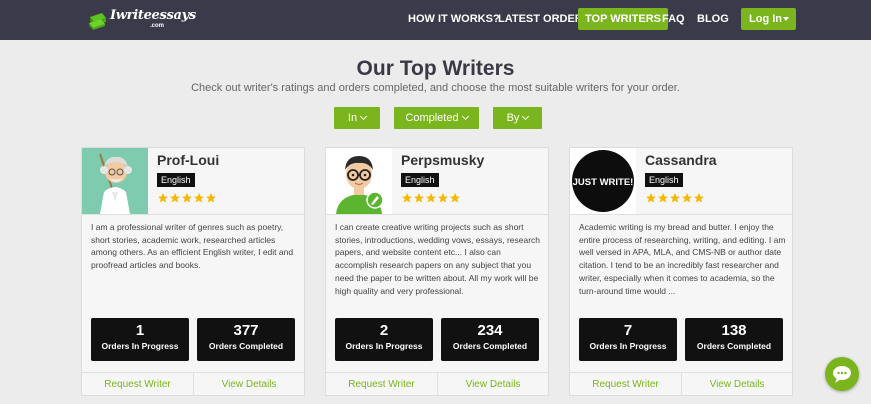  What do you see at coordinates (673, 19) in the screenshot?
I see `nav-faq: FAQ` at bounding box center [673, 19].